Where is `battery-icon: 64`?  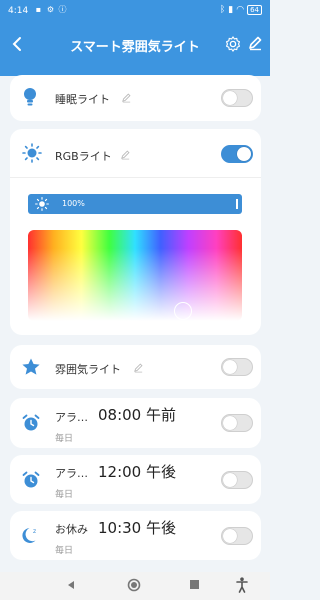 battery-icon: 64 is located at coordinates (254, 10).